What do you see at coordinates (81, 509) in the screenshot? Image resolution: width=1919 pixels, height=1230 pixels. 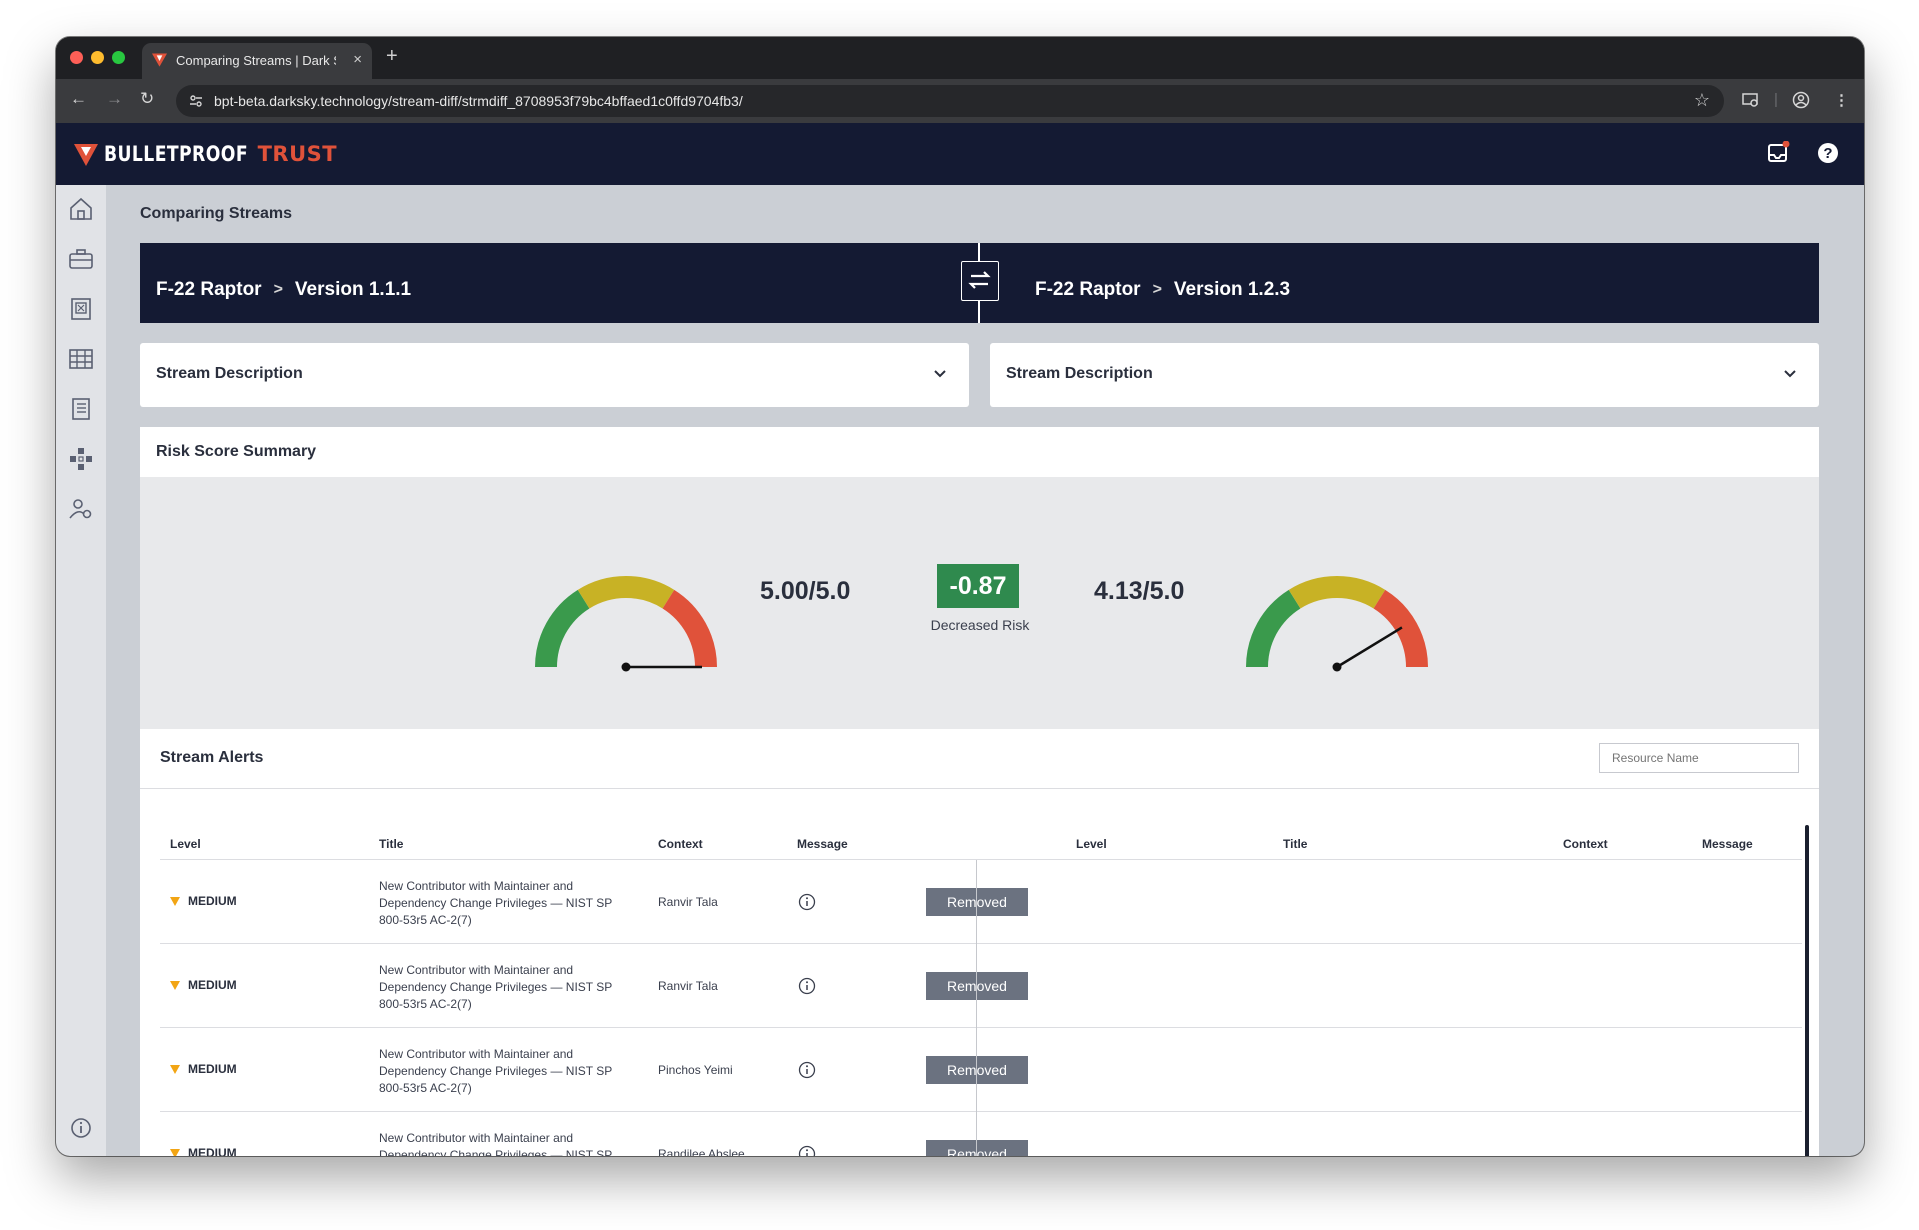 I see `user-settings-icon` at bounding box center [81, 509].